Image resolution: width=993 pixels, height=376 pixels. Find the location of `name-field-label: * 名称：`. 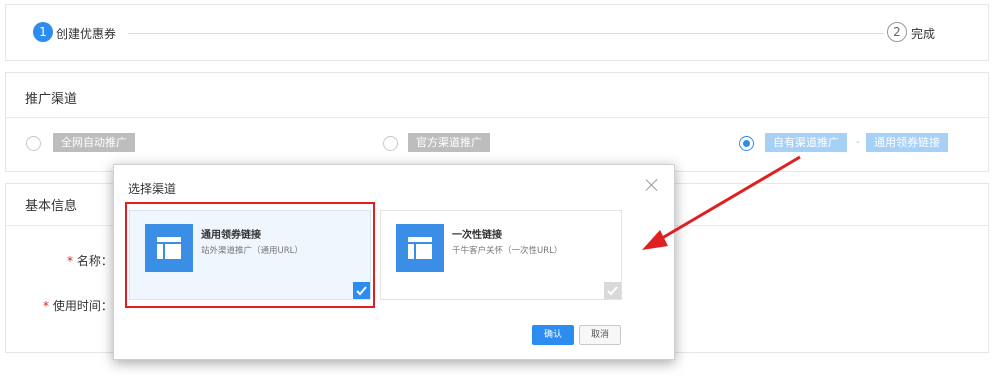

name-field-label: * 名称： is located at coordinates (90, 260).